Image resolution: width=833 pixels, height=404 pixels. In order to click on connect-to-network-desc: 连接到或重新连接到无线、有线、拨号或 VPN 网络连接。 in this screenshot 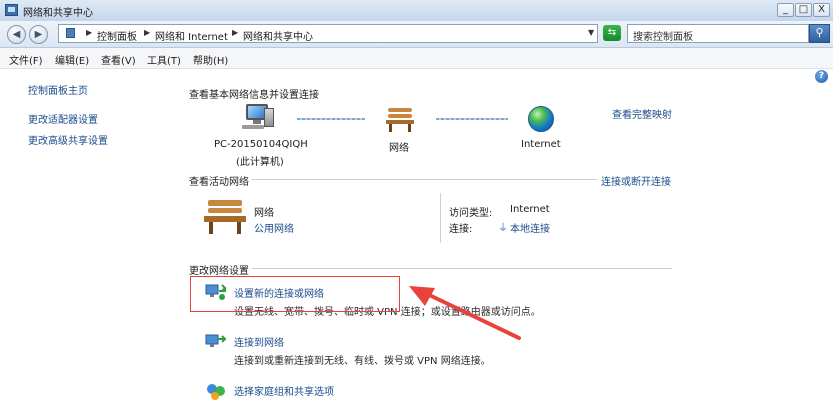, I will do `click(362, 361)`.